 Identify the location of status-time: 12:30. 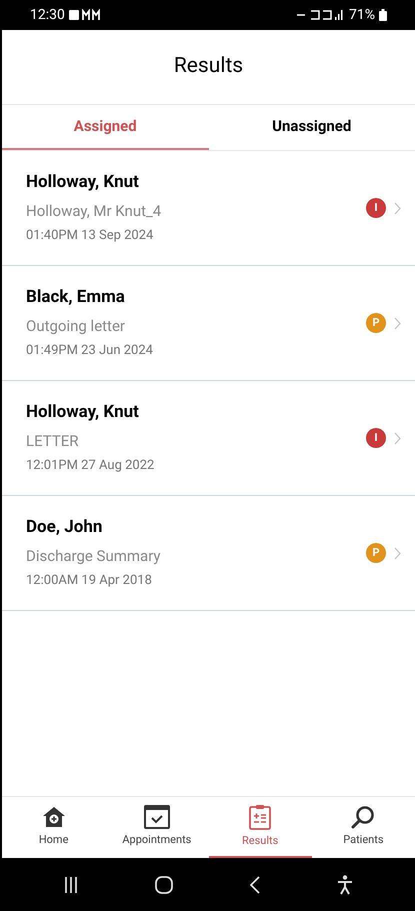
(47, 15).